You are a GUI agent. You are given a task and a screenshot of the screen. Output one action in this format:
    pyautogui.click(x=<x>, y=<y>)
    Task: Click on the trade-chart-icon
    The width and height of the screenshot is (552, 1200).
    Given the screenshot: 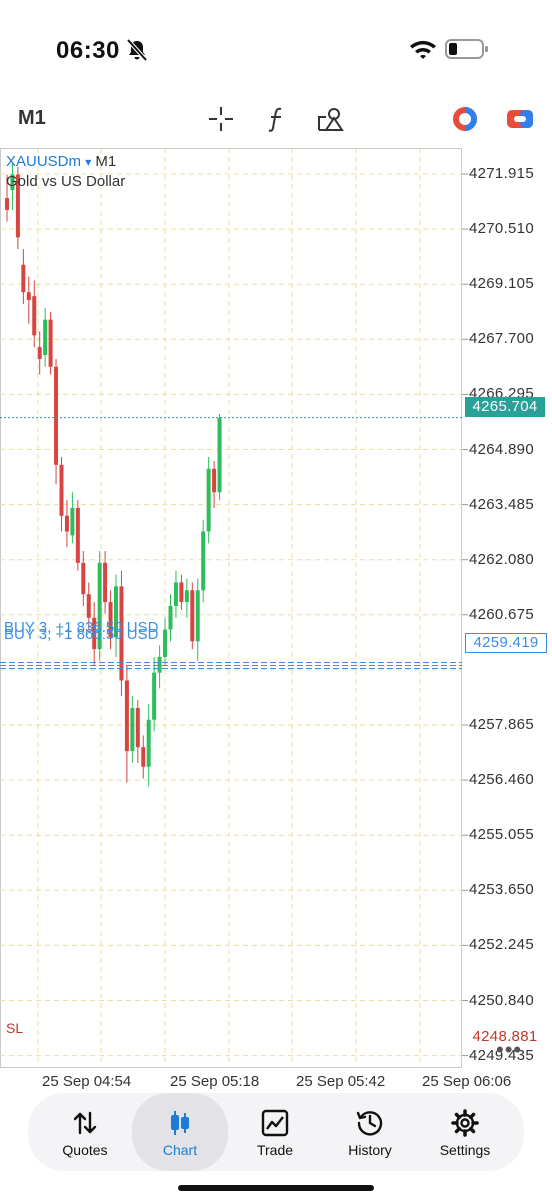 What is the action you would take?
    pyautogui.click(x=275, y=1123)
    